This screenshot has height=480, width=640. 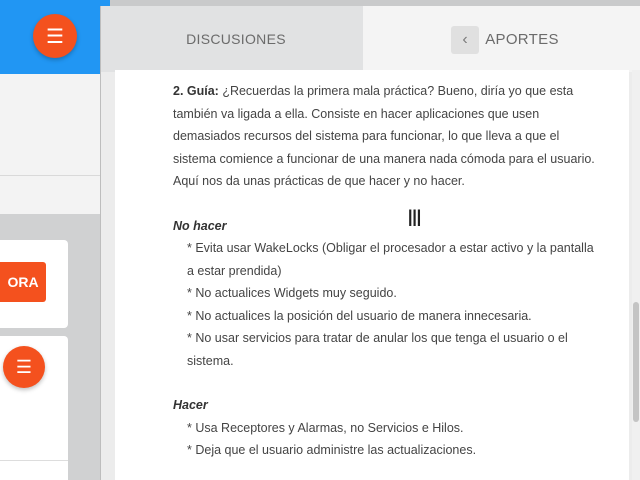 I want to click on side-panel, so click(x=50, y=144).